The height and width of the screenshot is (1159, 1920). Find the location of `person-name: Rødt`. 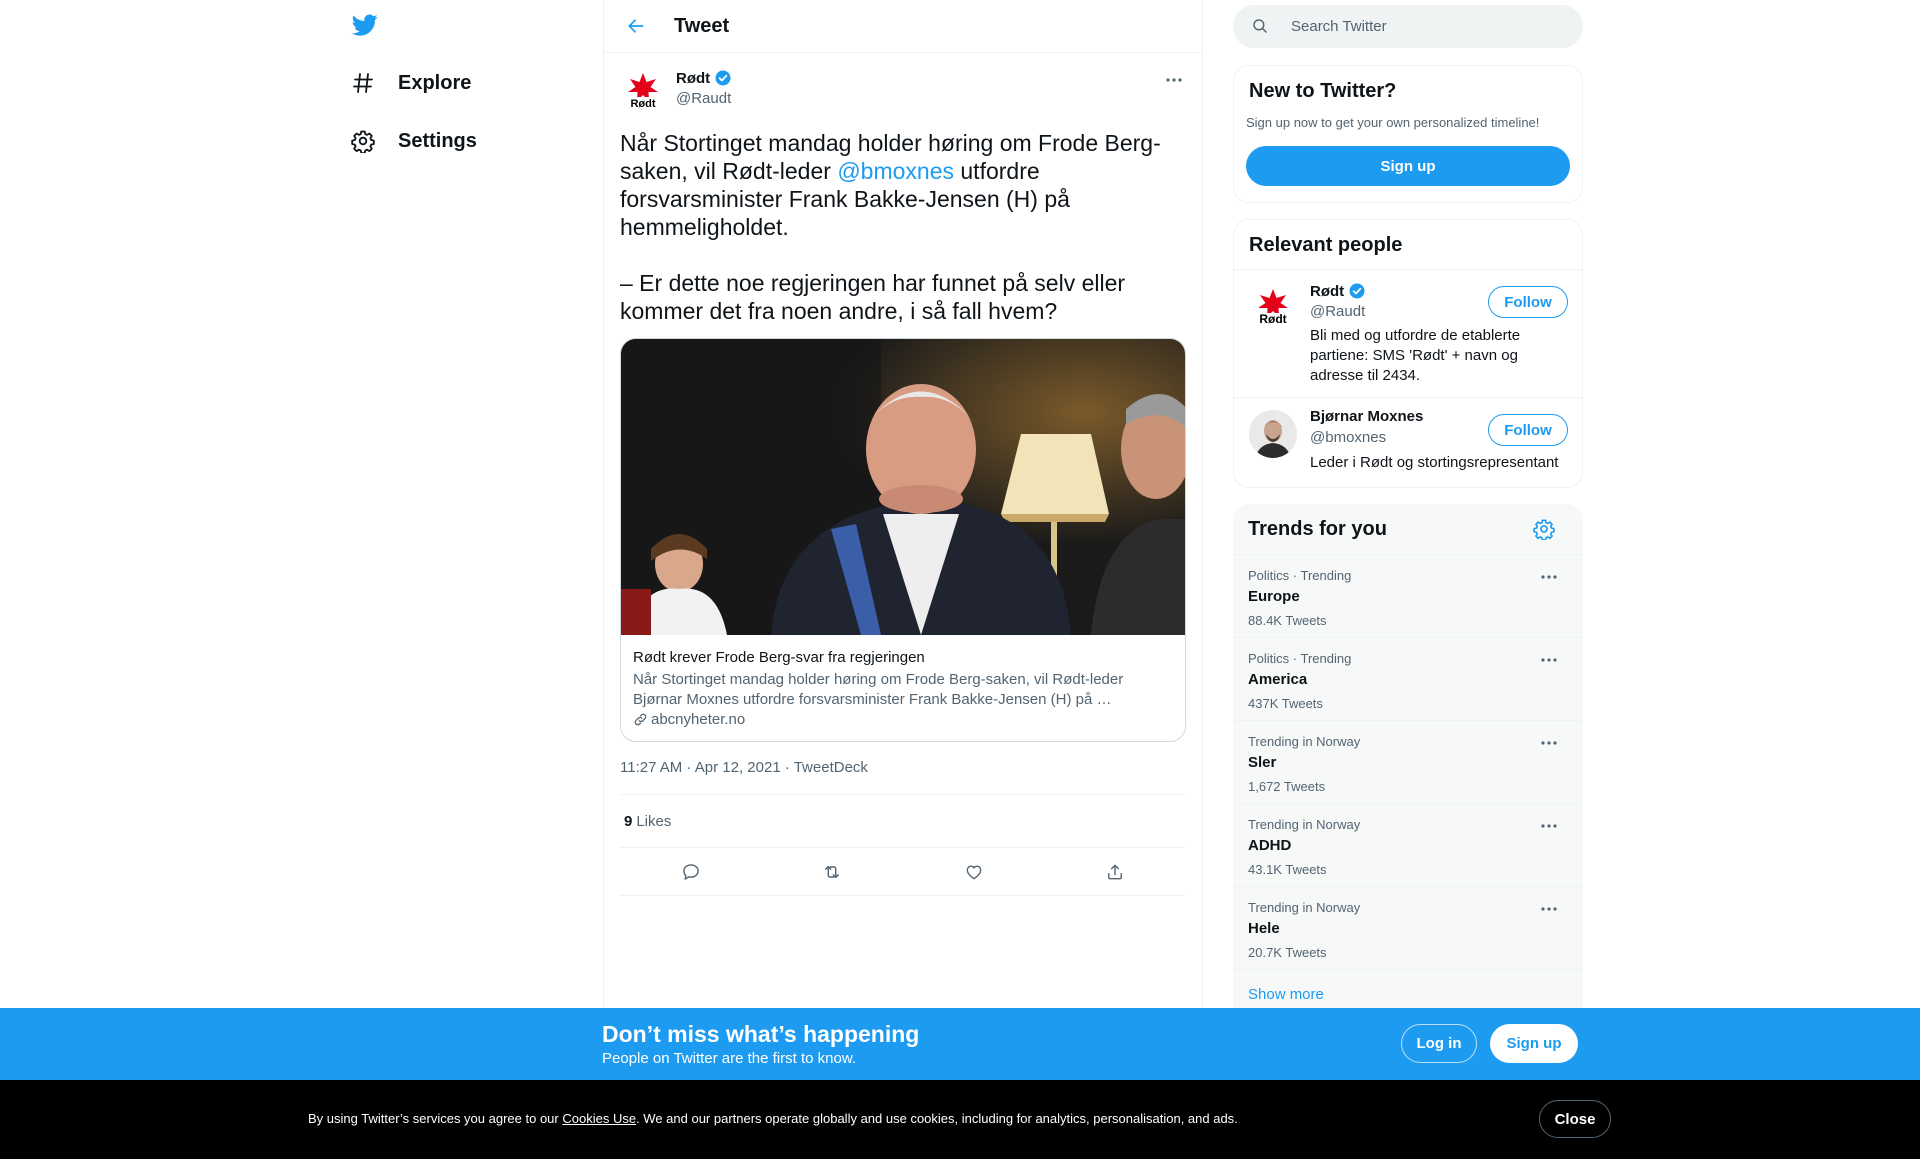

person-name: Rødt is located at coordinates (1338, 291).